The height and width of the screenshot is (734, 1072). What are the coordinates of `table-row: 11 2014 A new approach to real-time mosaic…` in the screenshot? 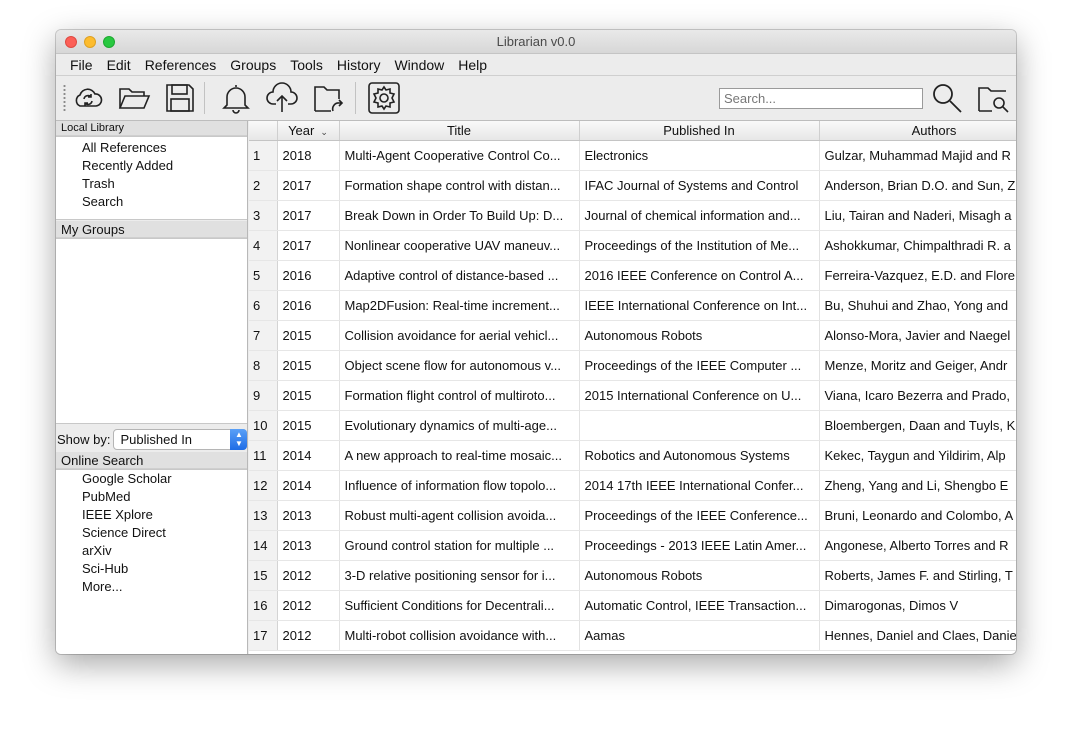 It's located at (632, 455).